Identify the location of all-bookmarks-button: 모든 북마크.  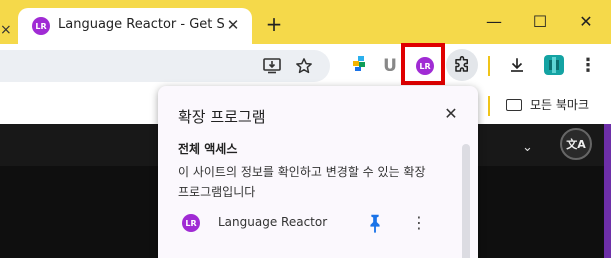
(547, 104).